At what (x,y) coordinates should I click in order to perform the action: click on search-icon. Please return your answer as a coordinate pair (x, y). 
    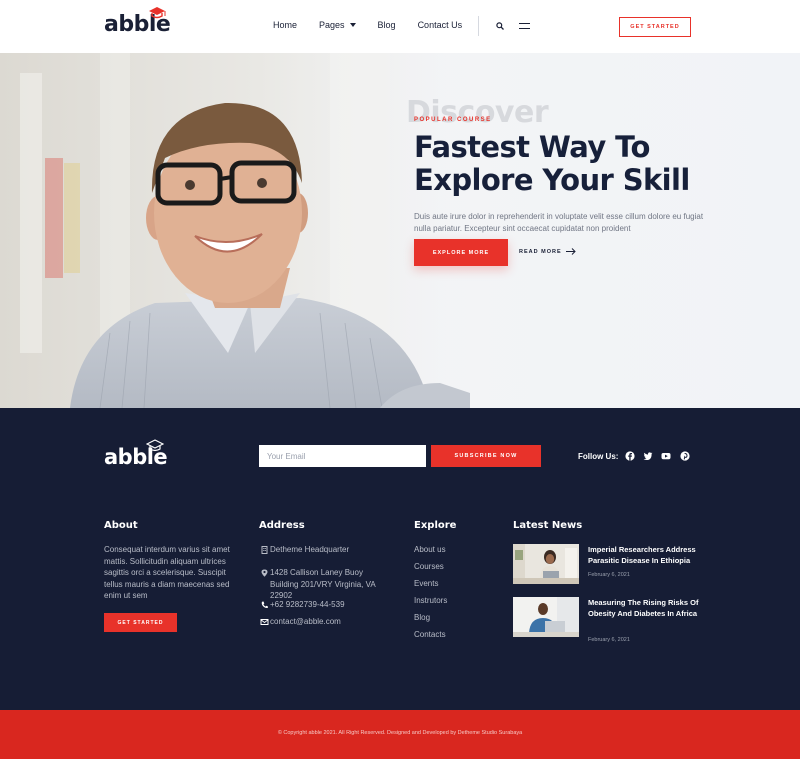
    Looking at the image, I should click on (500, 26).